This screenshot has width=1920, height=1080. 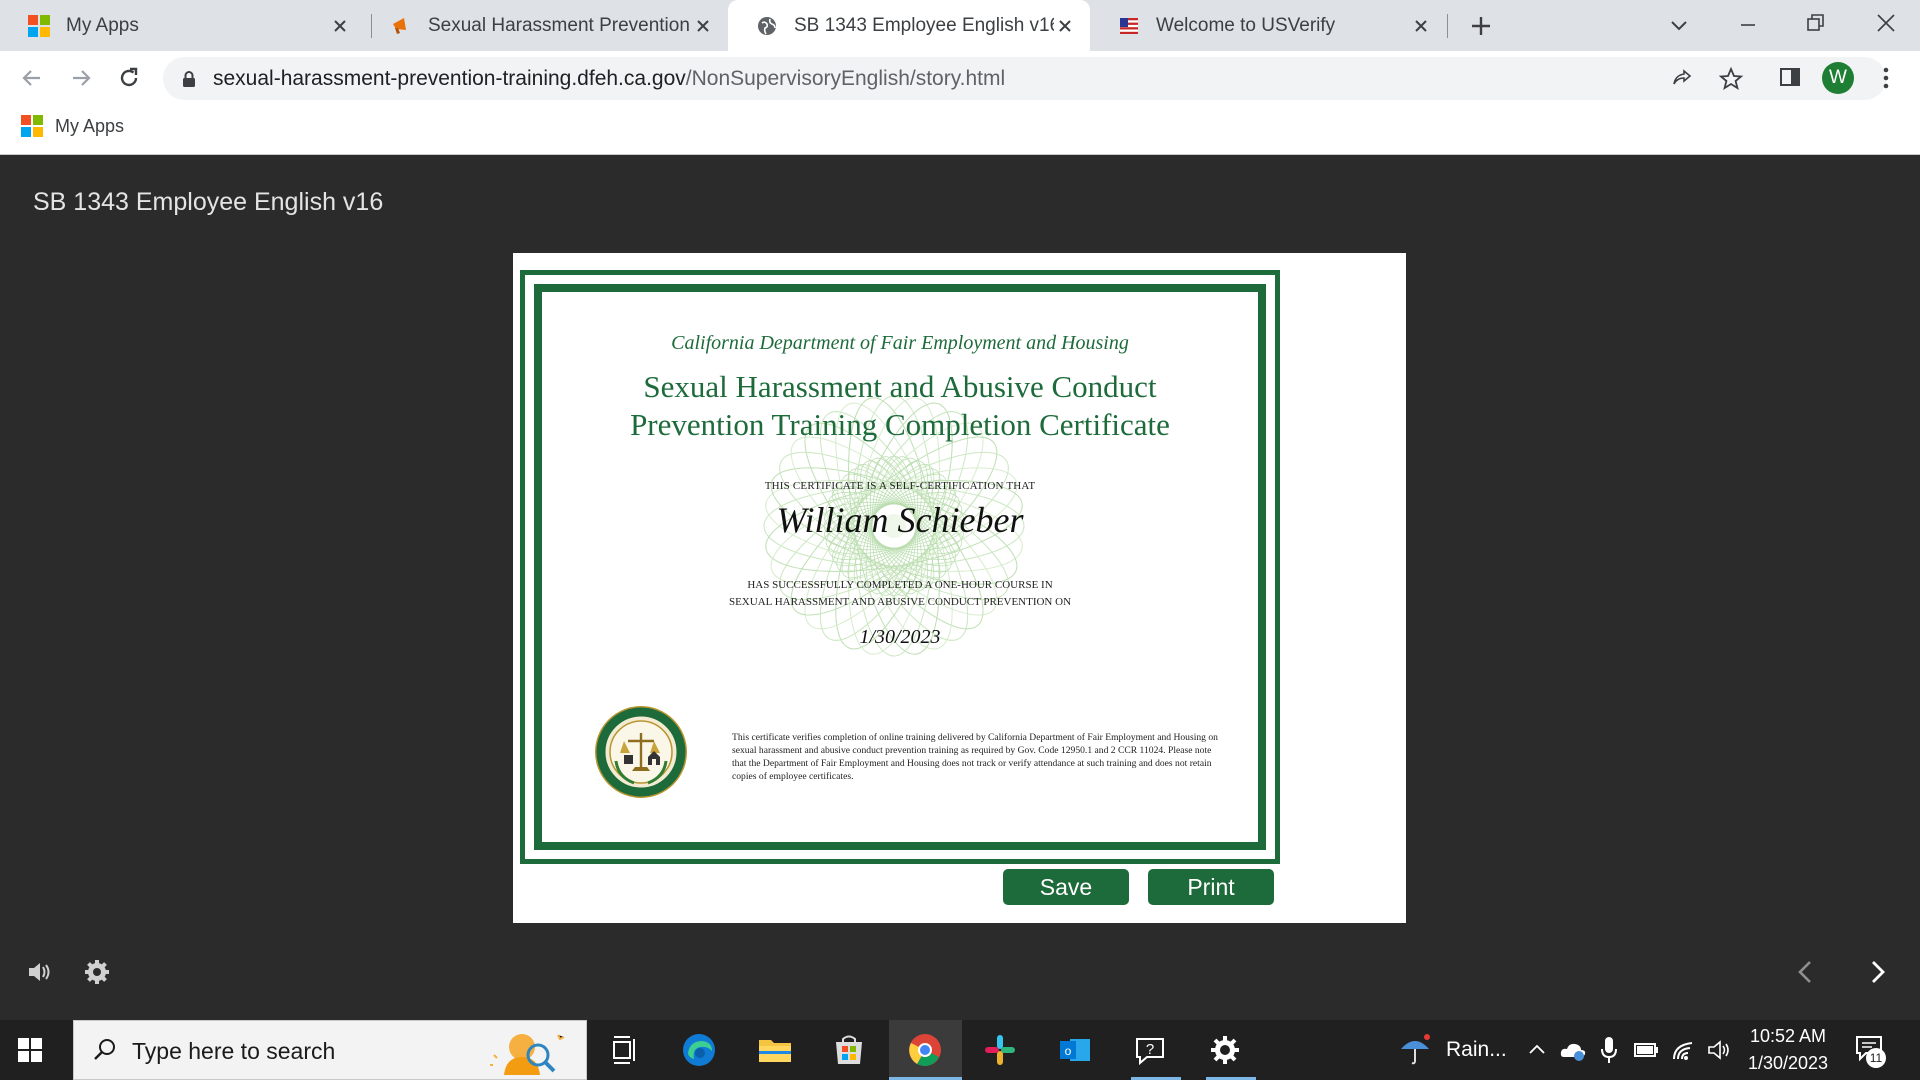 I want to click on tab-title: Sexual Harassment Prevention Tr, so click(x=560, y=25).